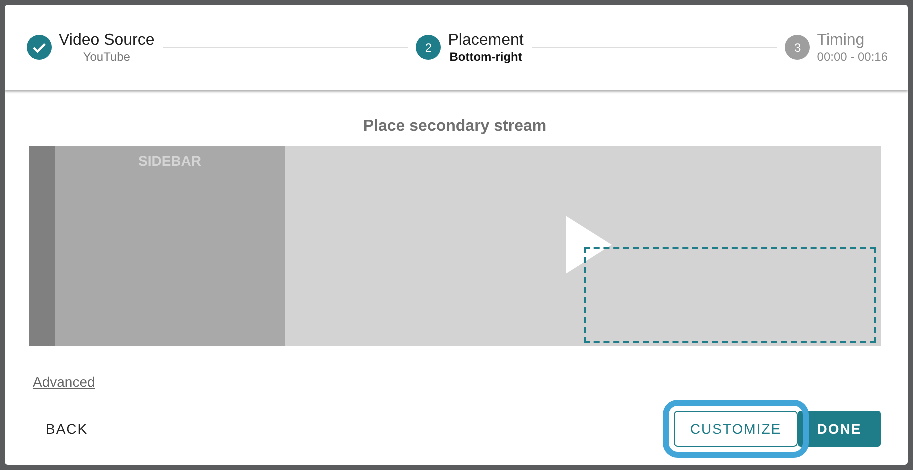 The width and height of the screenshot is (913, 470). What do you see at coordinates (852, 57) in the screenshot?
I see `step-subtitle: 00:00 - 00:16` at bounding box center [852, 57].